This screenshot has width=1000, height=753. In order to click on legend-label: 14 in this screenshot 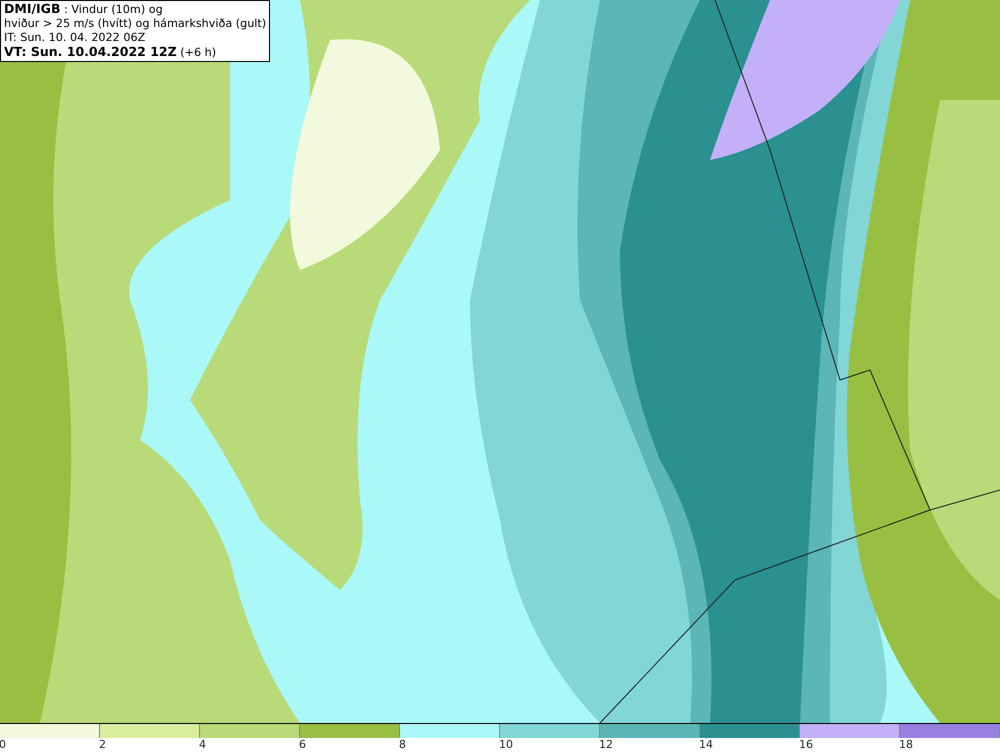, I will do `click(706, 744)`.